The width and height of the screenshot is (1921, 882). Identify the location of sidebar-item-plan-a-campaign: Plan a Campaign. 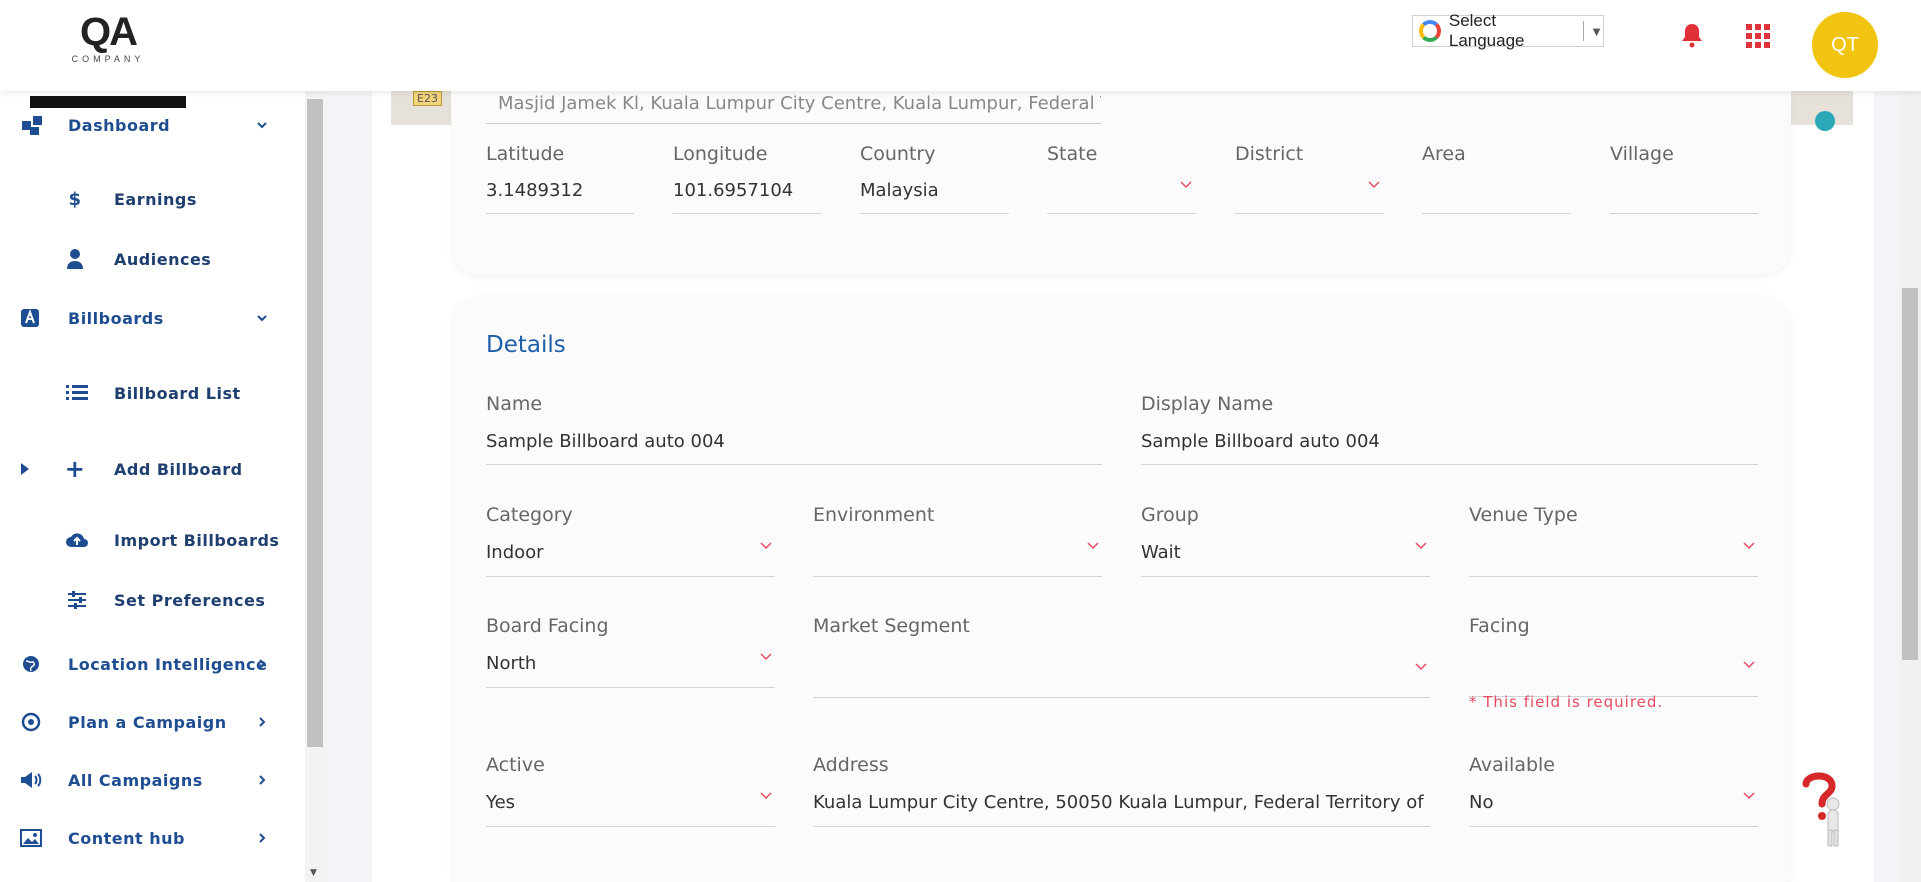
(150, 722).